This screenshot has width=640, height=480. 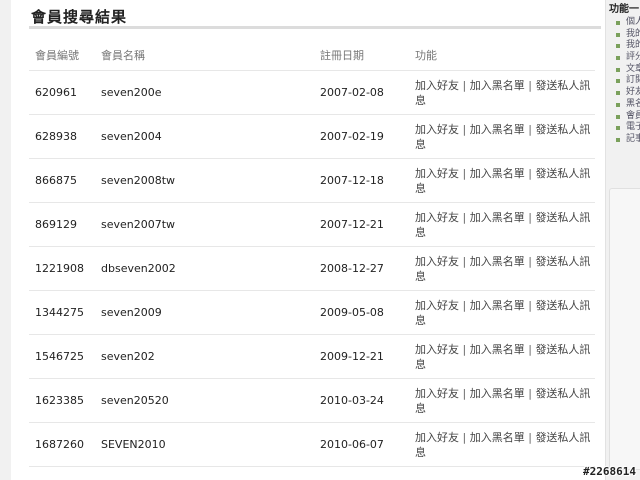 What do you see at coordinates (62, 444) in the screenshot?
I see `member-id: 1687260` at bounding box center [62, 444].